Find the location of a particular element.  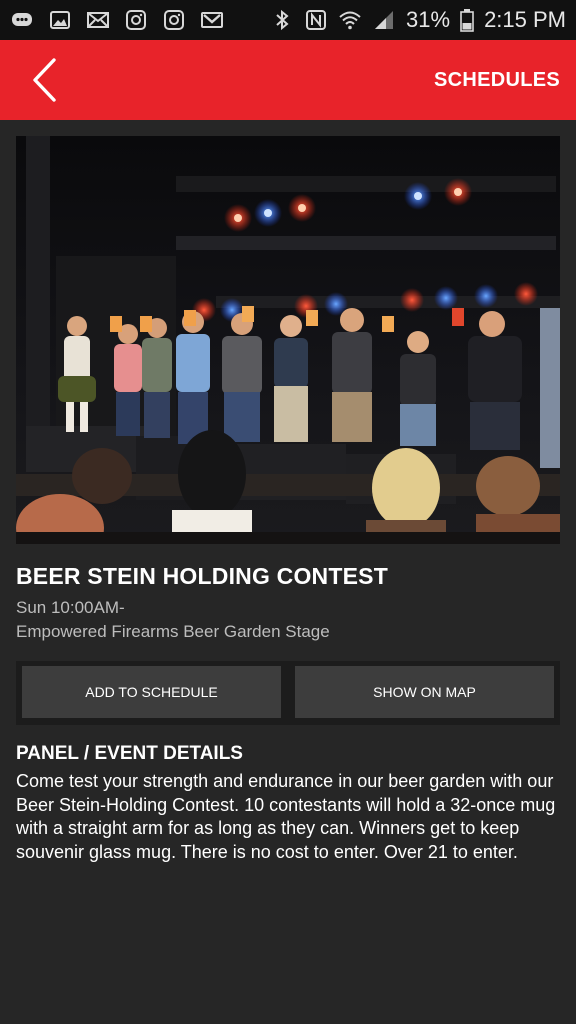

add-to-schedule-button: ADD TO SCHEDULE is located at coordinates (151, 692).